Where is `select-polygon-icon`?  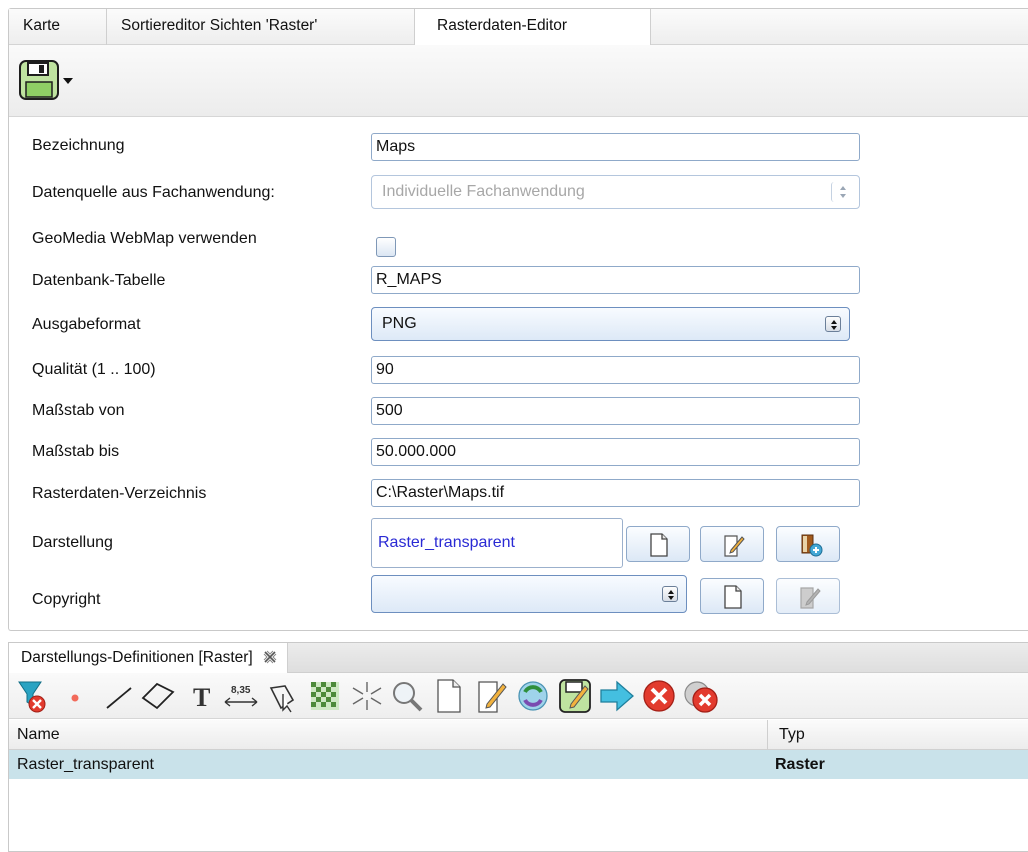
select-polygon-icon is located at coordinates (283, 696).